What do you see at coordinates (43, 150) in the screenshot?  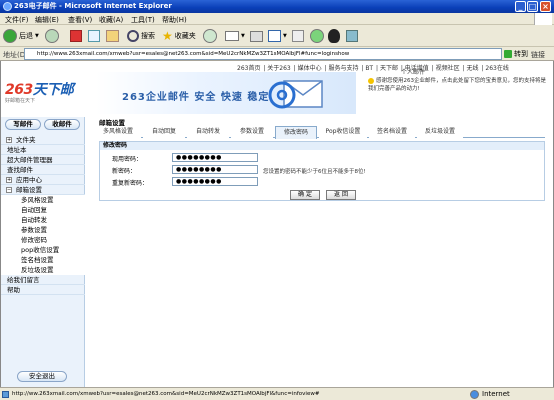 I see `sidebar-item-1: 地址本` at bounding box center [43, 150].